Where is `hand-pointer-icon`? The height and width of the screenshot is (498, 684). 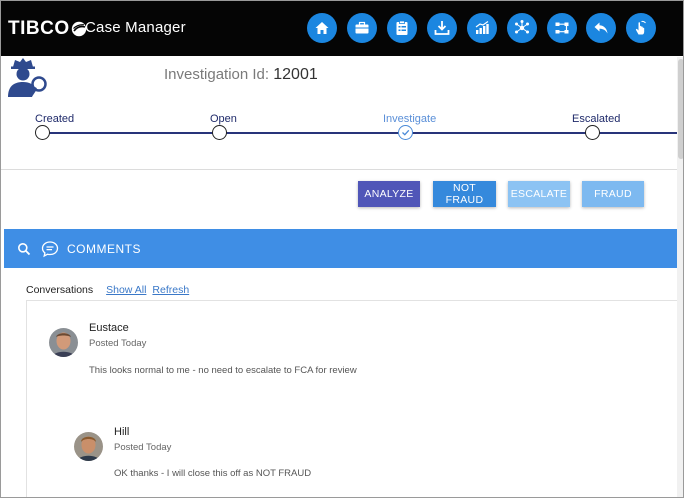 hand-pointer-icon is located at coordinates (641, 28).